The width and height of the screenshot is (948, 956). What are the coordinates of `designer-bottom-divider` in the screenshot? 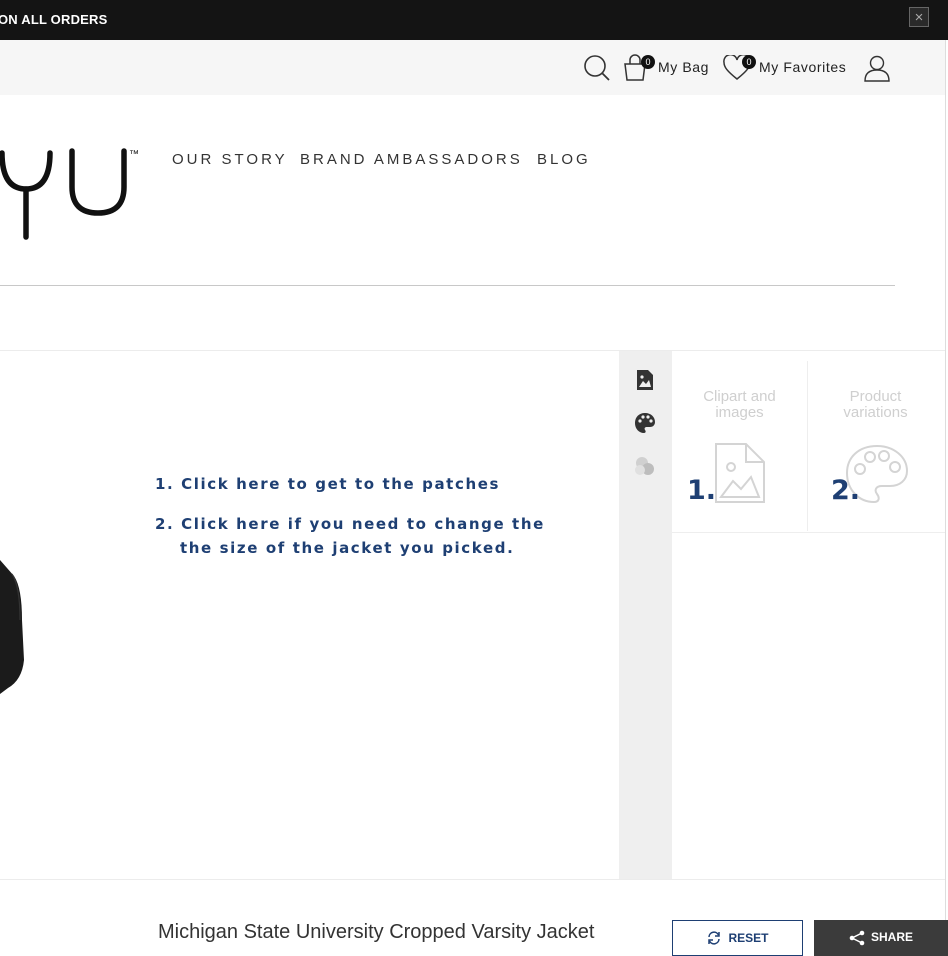 It's located at (472, 879).